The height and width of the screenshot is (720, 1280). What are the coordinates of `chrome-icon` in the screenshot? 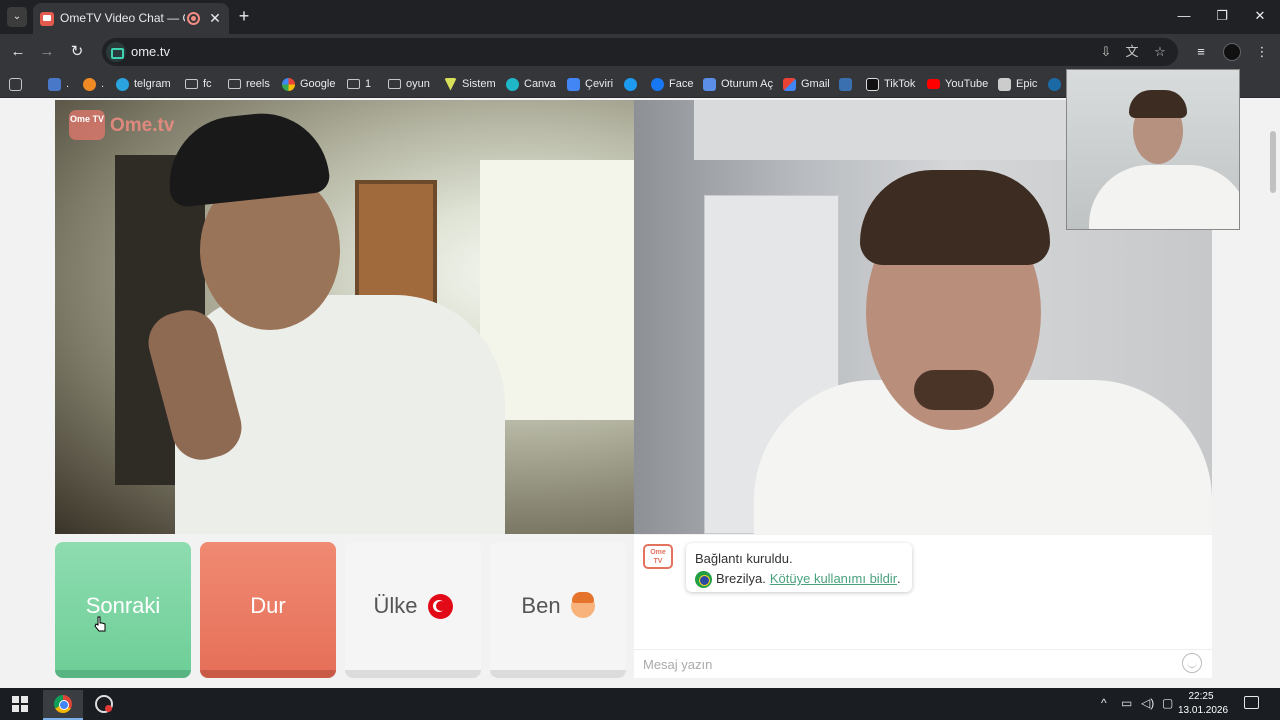 It's located at (63, 704).